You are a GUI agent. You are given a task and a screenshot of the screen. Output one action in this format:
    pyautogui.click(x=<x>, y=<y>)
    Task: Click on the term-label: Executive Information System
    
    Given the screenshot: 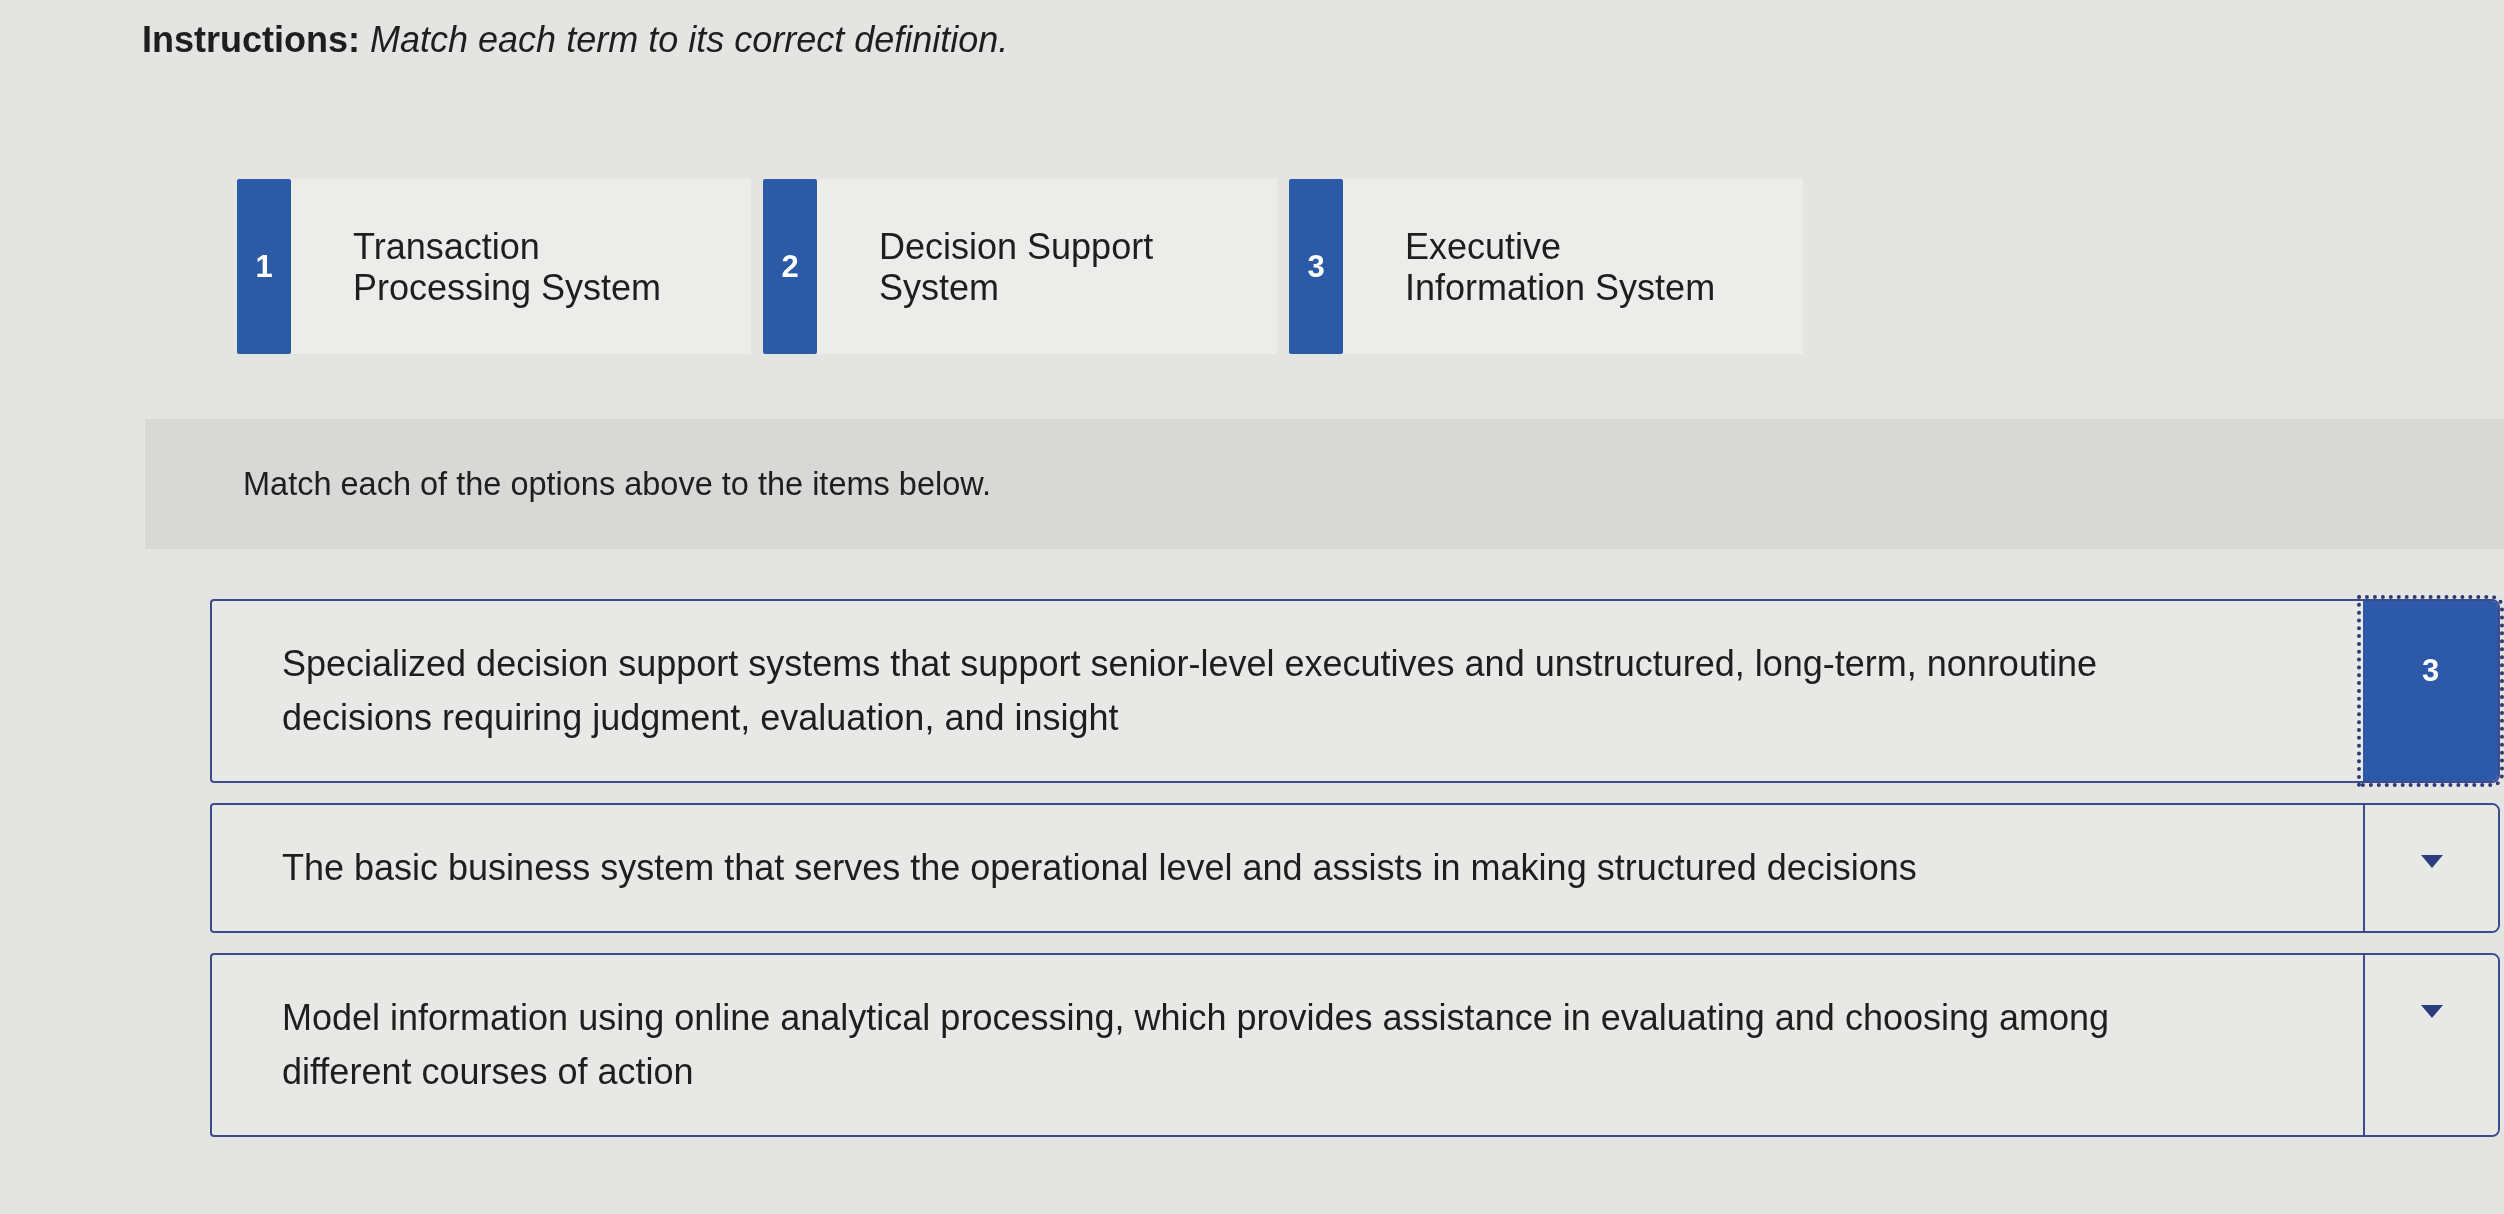 What is the action you would take?
    pyautogui.click(x=1561, y=266)
    